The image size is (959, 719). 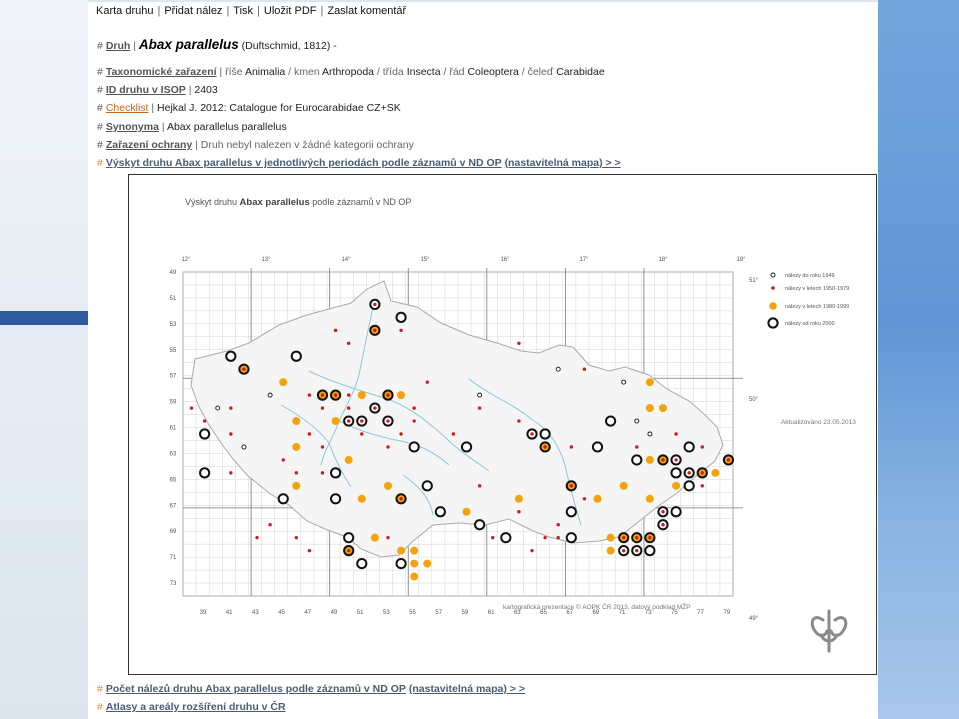 What do you see at coordinates (173, 377) in the screenshot?
I see `row-label: 57` at bounding box center [173, 377].